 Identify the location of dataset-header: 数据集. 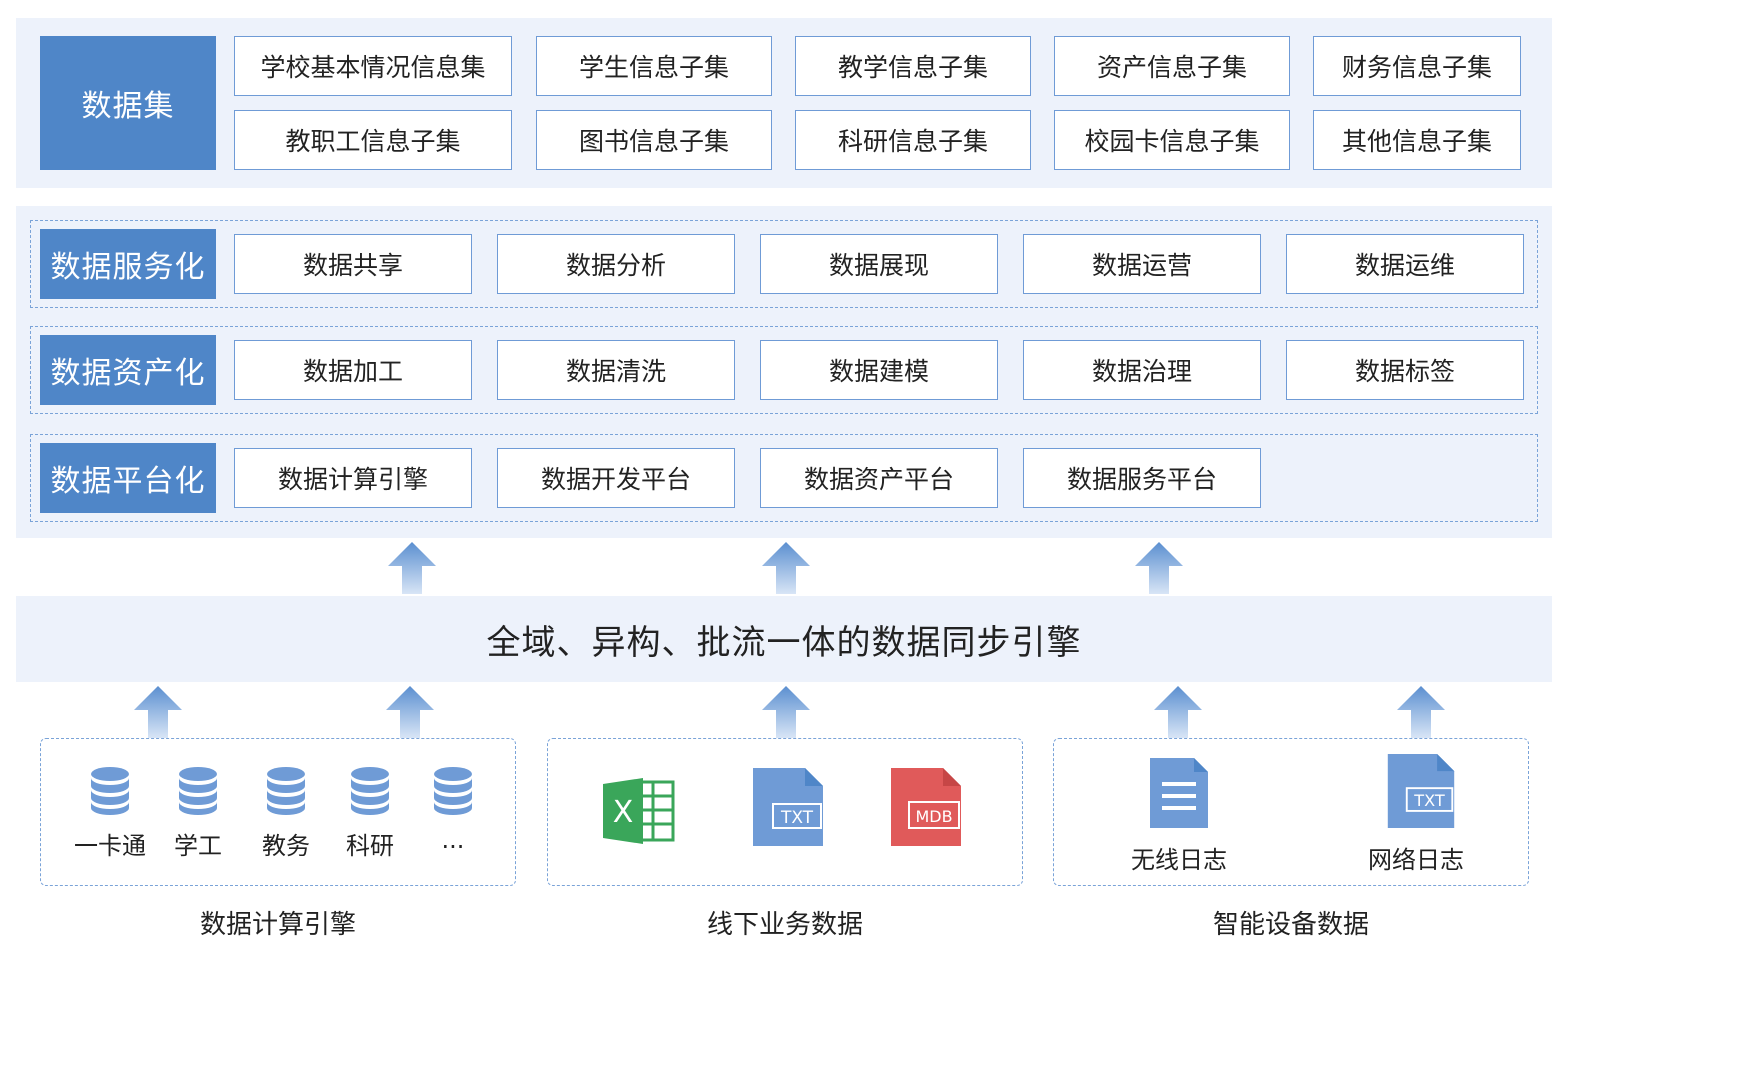
(128, 103).